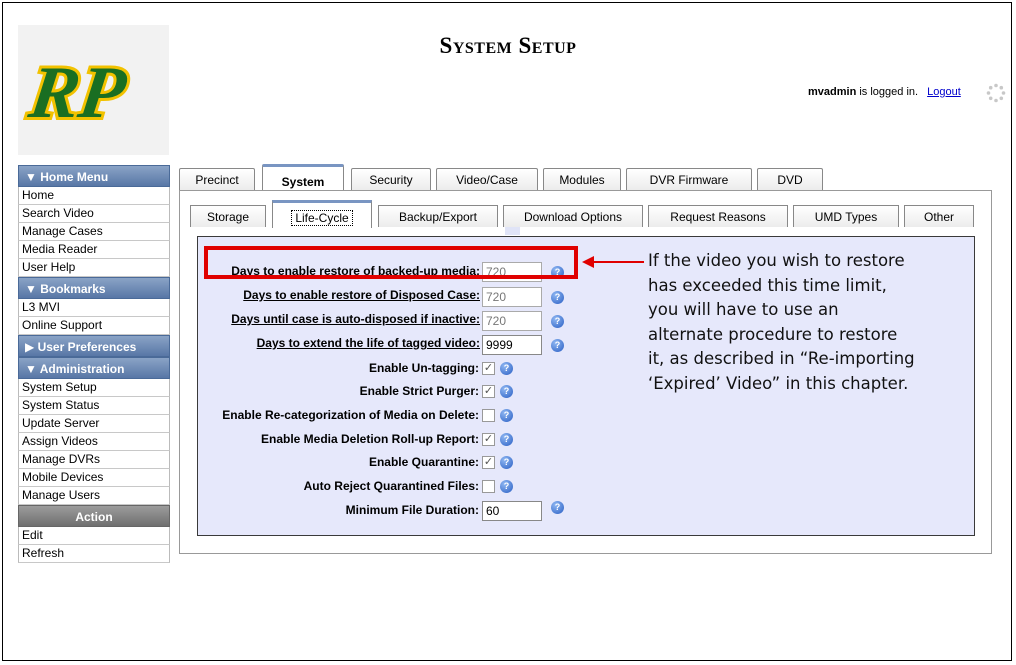 Image resolution: width=1016 pixels, height=665 pixels. What do you see at coordinates (718, 216) in the screenshot?
I see `subtab-request-reasons: Request Reasons` at bounding box center [718, 216].